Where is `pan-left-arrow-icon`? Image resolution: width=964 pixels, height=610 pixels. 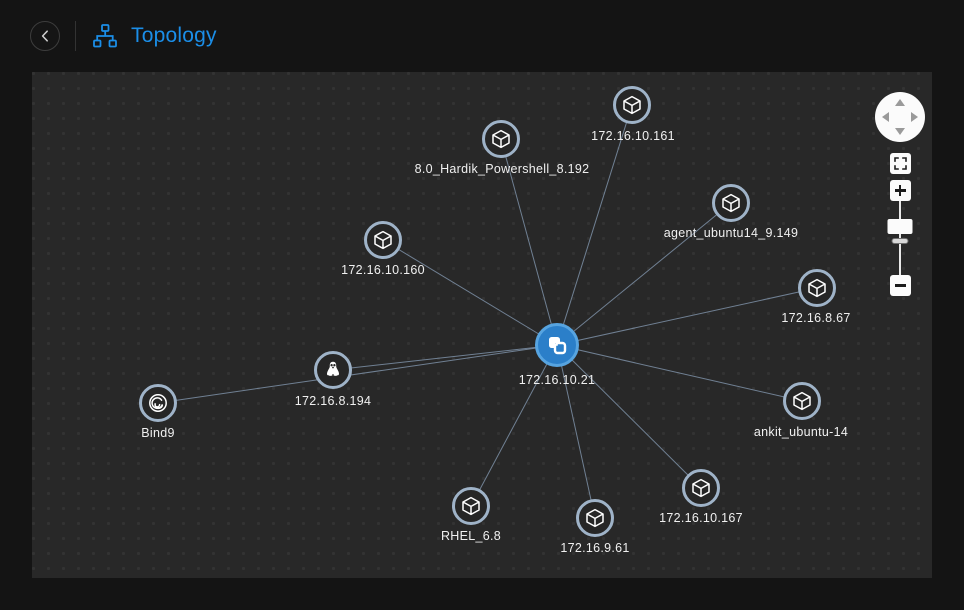
pan-left-arrow-icon is located at coordinates (885, 117).